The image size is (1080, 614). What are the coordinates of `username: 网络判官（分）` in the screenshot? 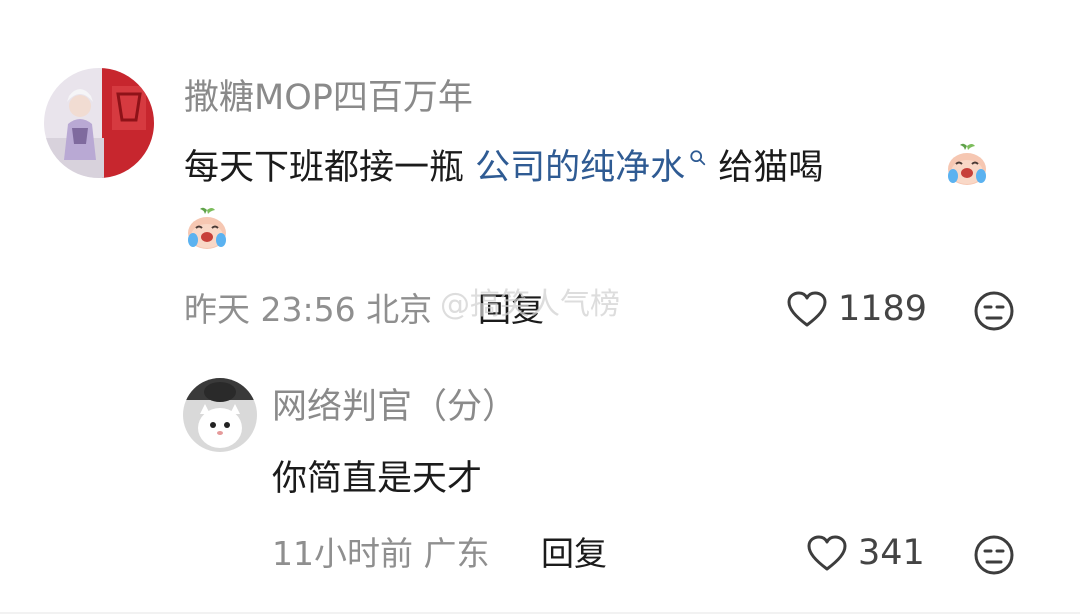 It's located at (394, 407).